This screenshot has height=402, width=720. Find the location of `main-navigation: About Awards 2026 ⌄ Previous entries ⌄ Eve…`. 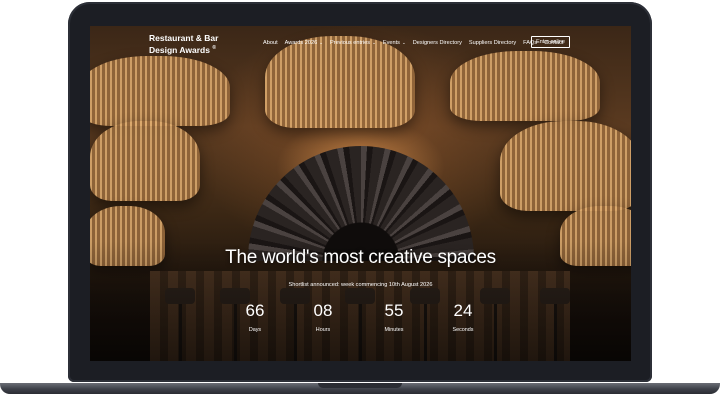

main-navigation: About Awards 2026 ⌄ Previous entries ⌄ Eve… is located at coordinates (413, 43).